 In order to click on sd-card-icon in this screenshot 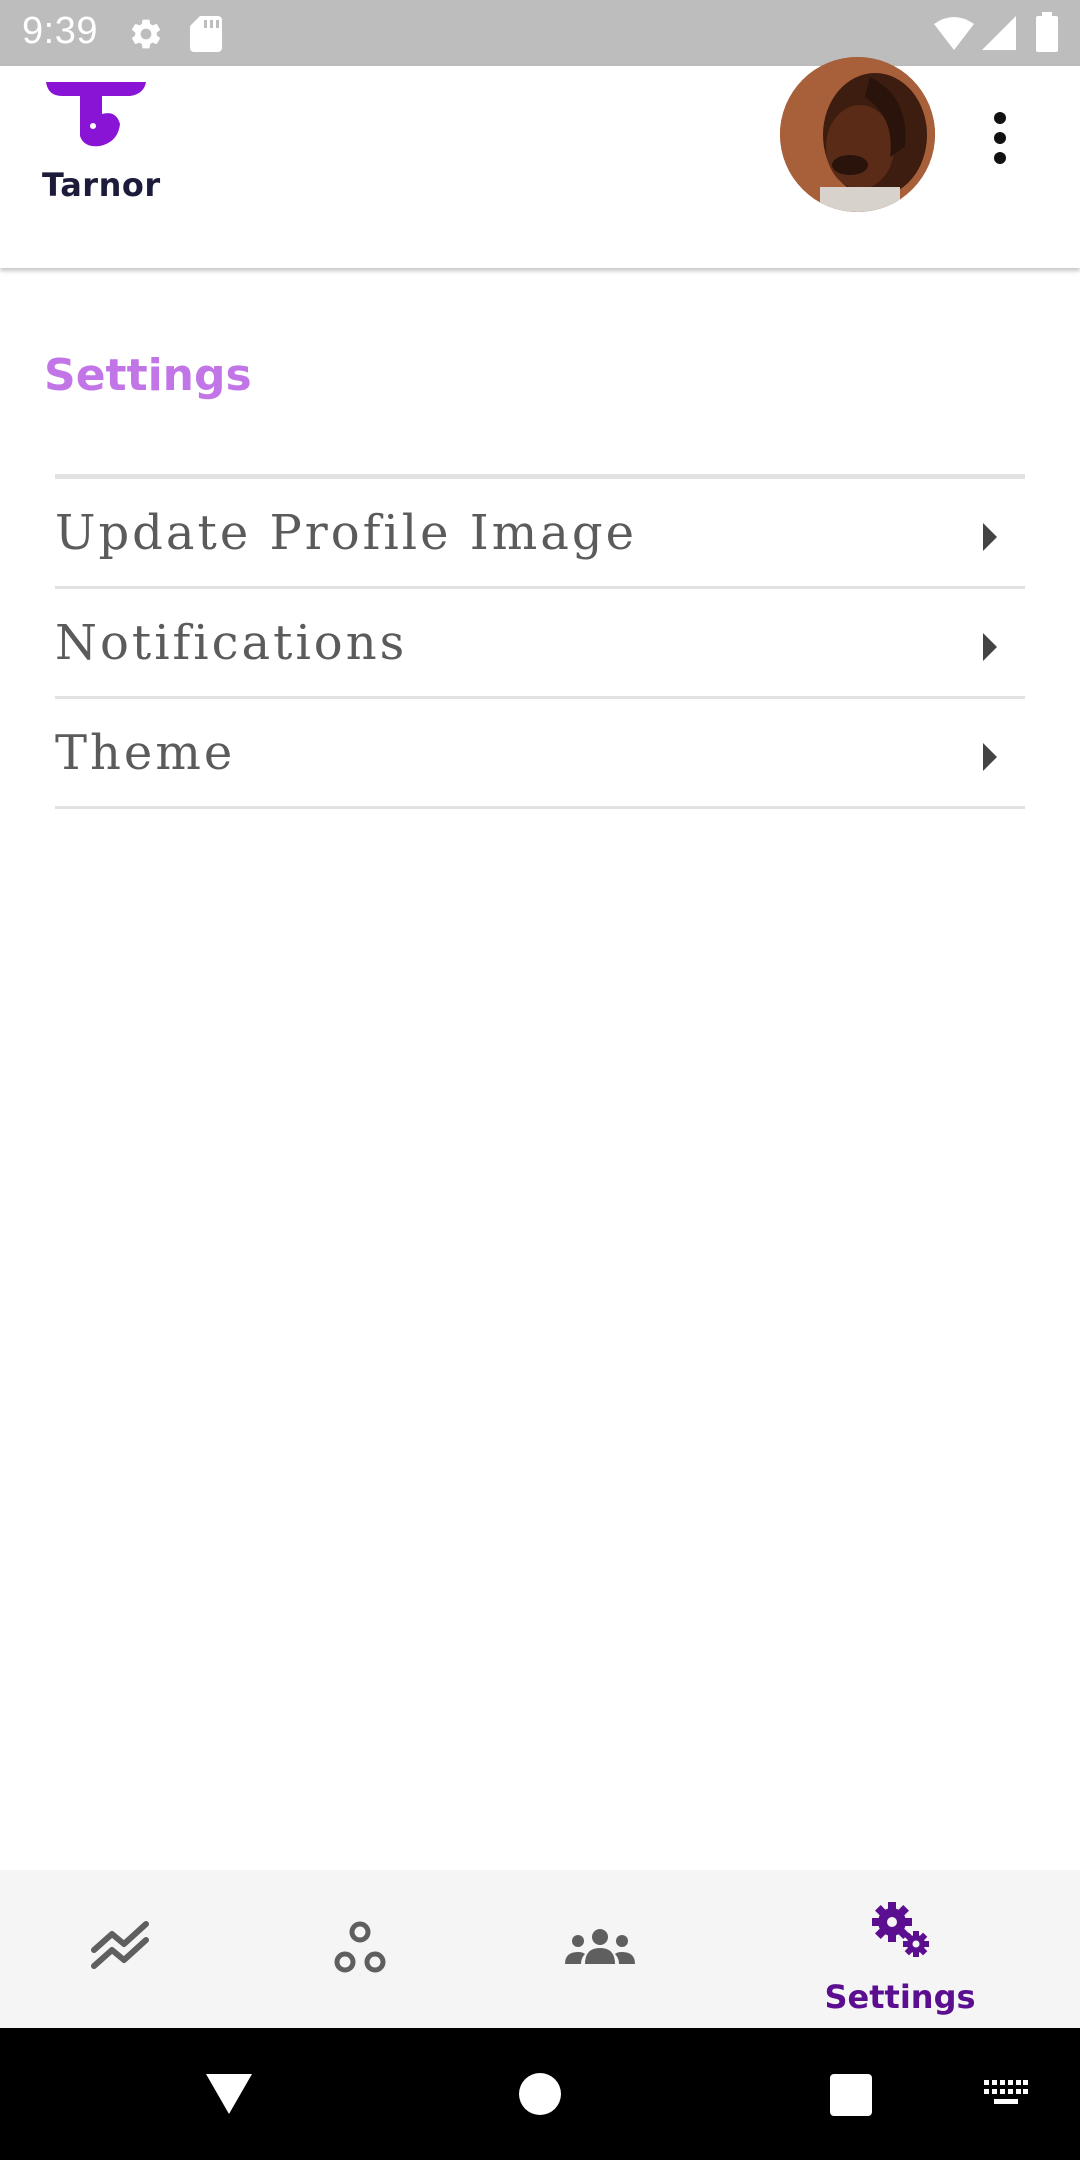, I will do `click(206, 34)`.